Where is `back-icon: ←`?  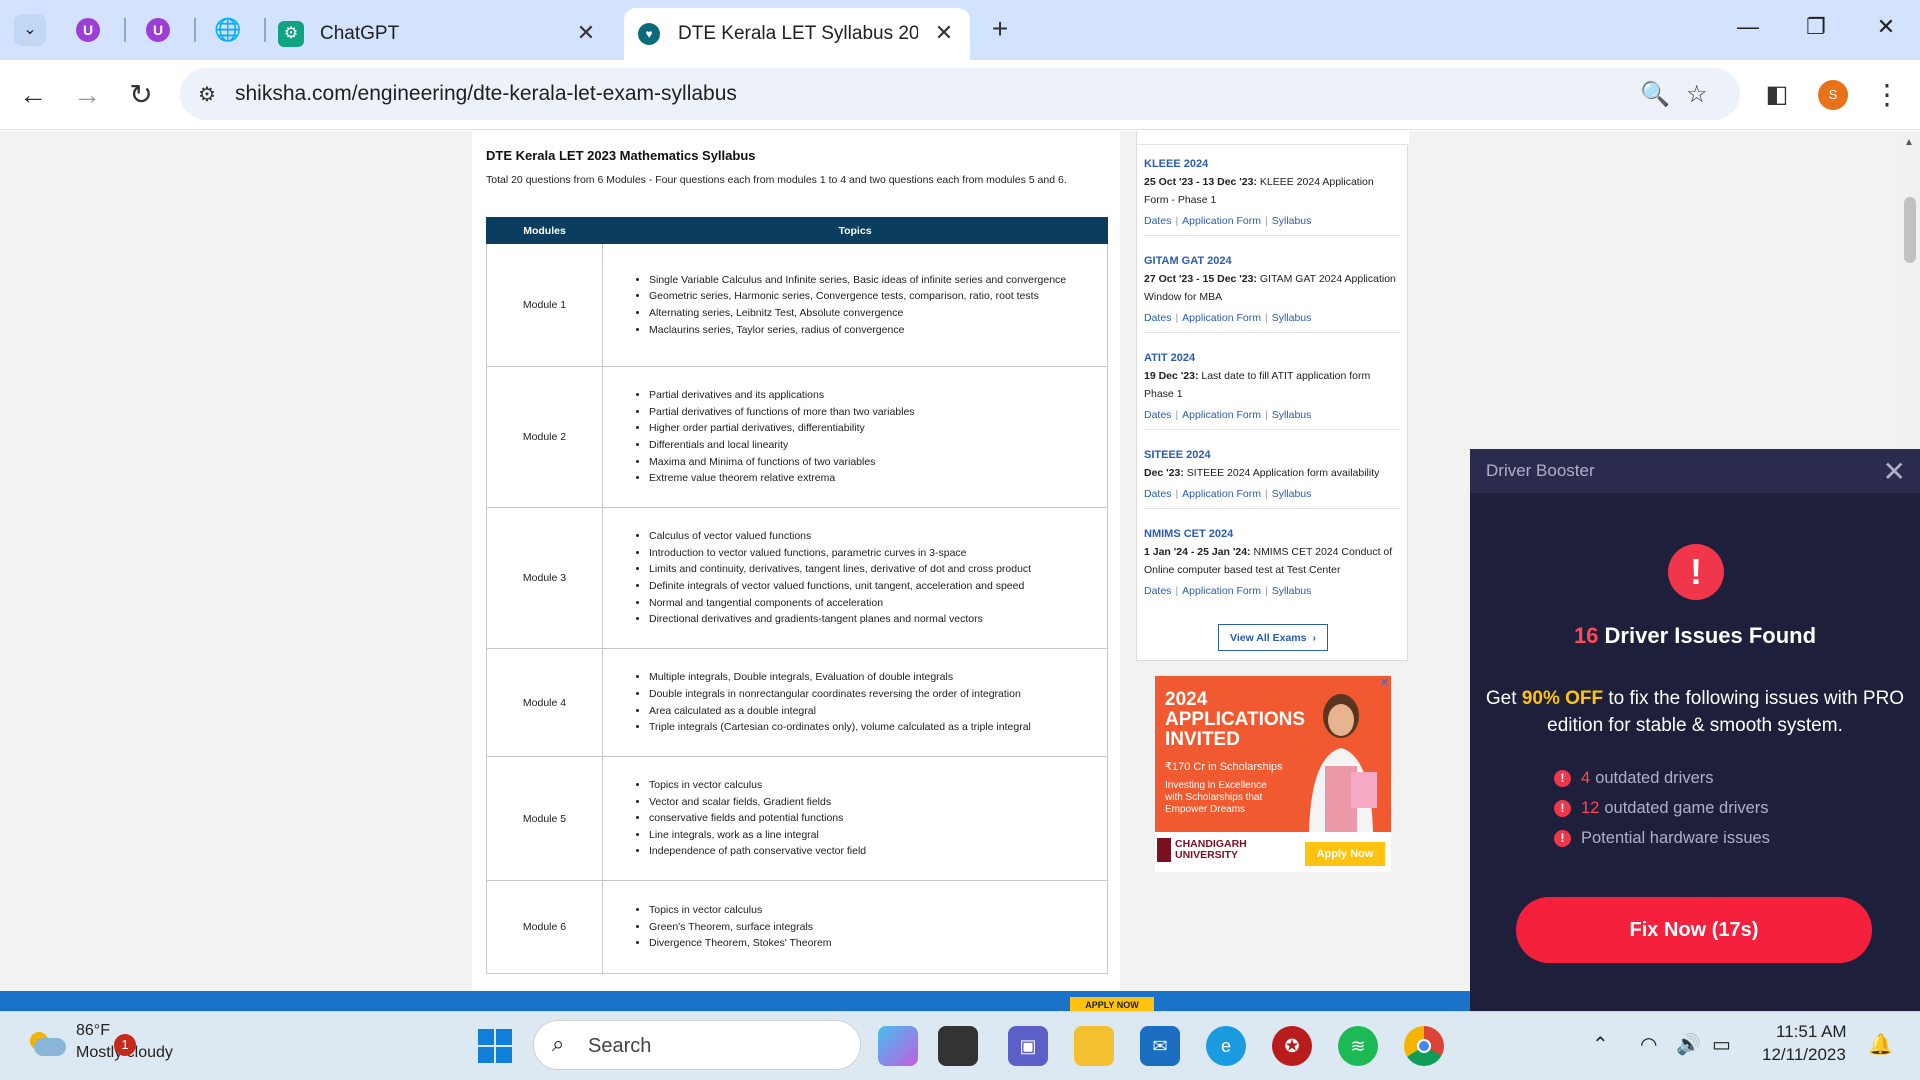 back-icon: ← is located at coordinates (33, 95).